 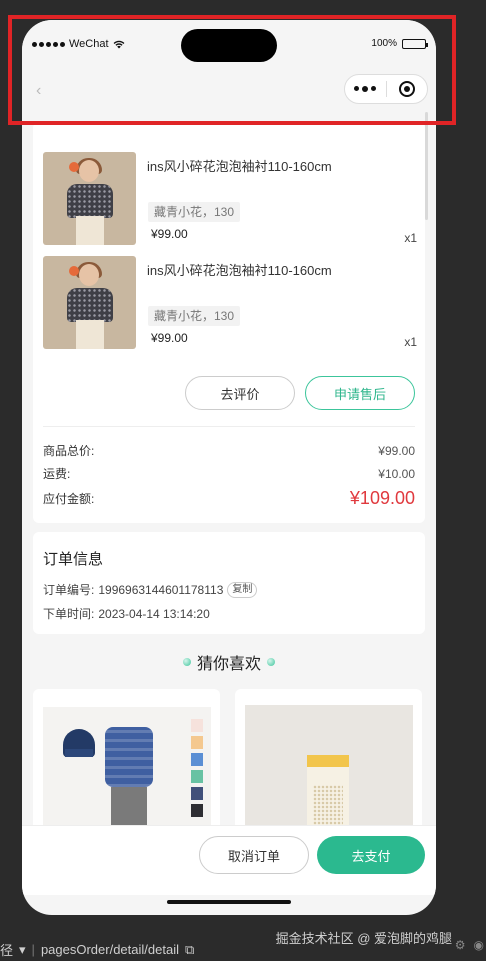 What do you see at coordinates (232, 70) in the screenshot?
I see `highlight-box` at bounding box center [232, 70].